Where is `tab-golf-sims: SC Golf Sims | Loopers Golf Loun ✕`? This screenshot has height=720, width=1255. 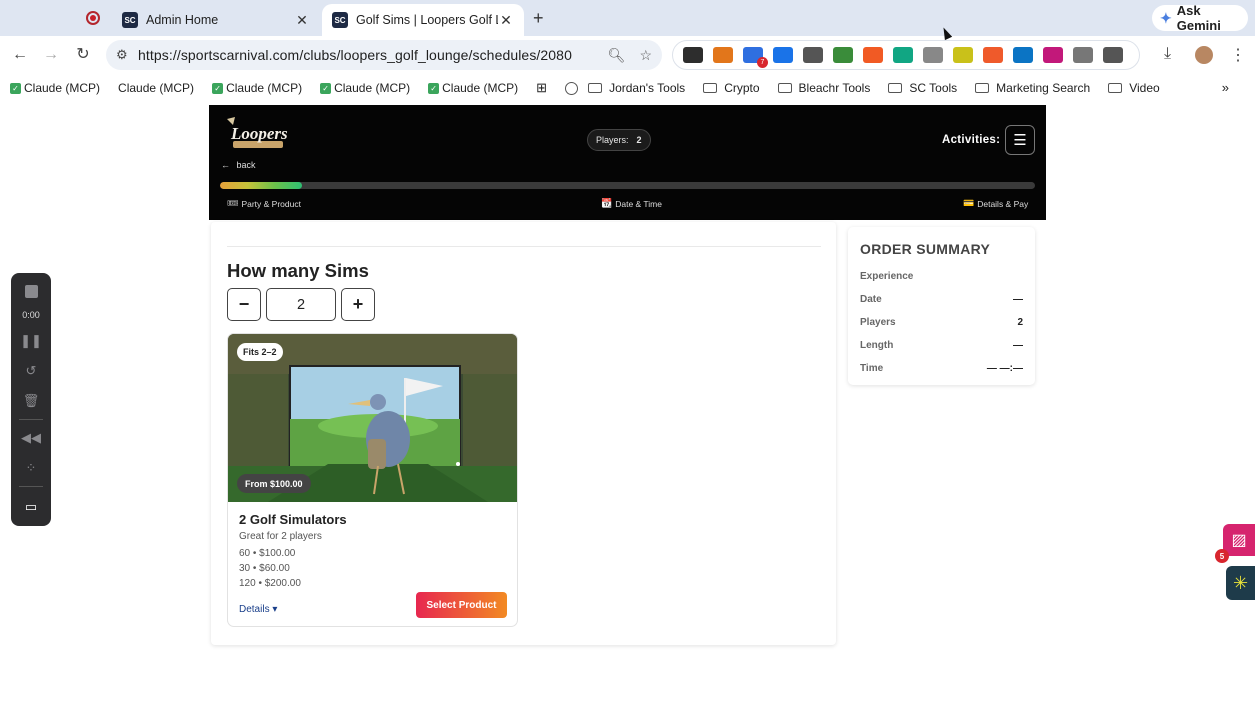
tab-golf-sims: SC Golf Sims | Loopers Golf Loun ✕ is located at coordinates (423, 20).